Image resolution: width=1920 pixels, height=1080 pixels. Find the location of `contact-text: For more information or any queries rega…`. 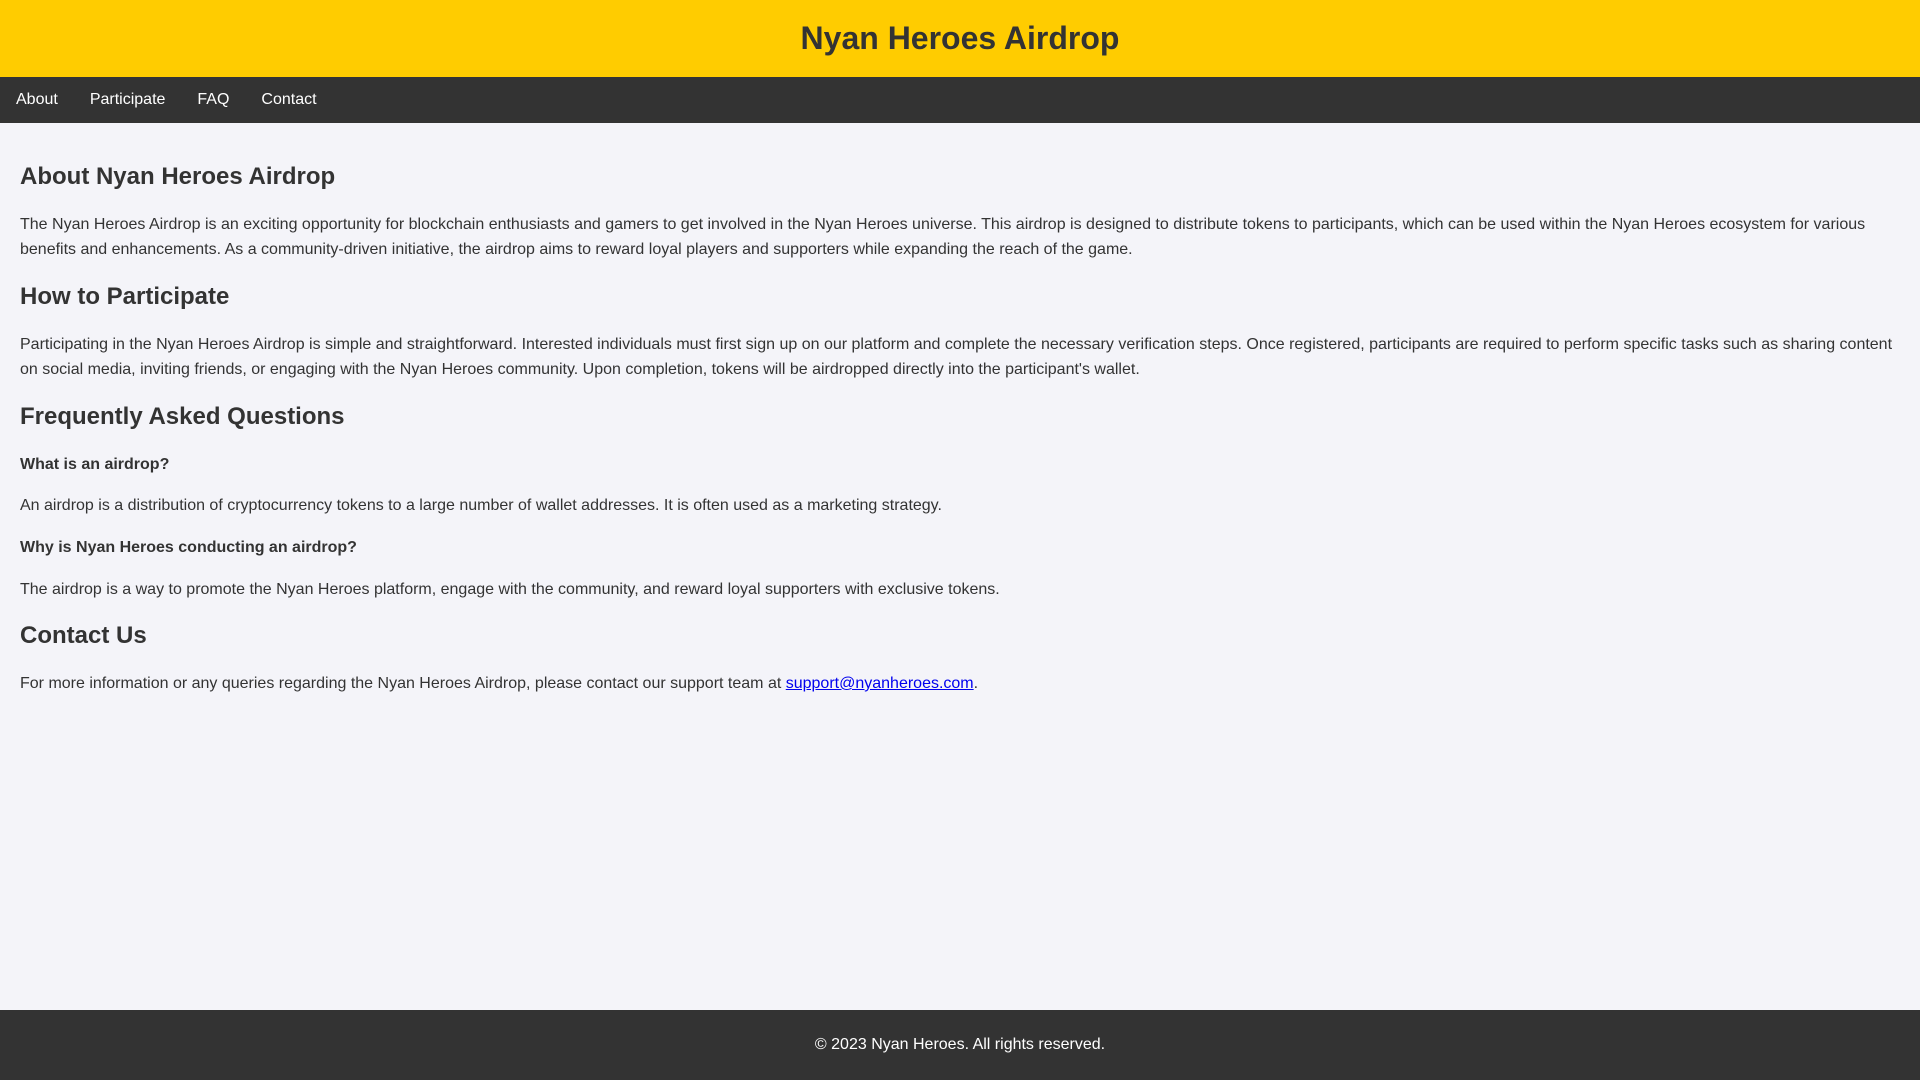

contact-text: For more information or any queries rega… is located at coordinates (960, 684).